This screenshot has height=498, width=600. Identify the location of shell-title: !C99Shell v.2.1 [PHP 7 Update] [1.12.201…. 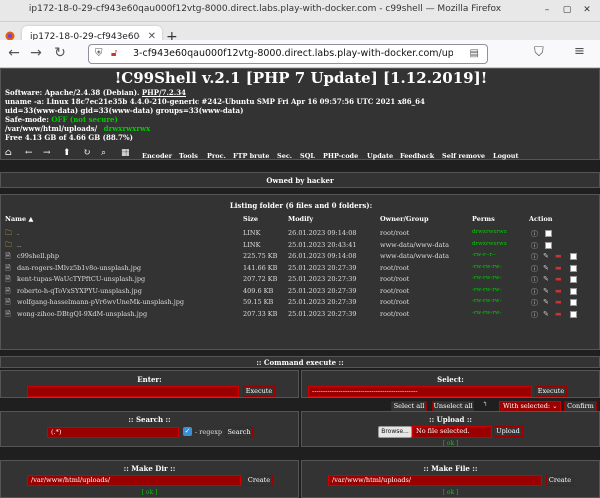
(301, 78).